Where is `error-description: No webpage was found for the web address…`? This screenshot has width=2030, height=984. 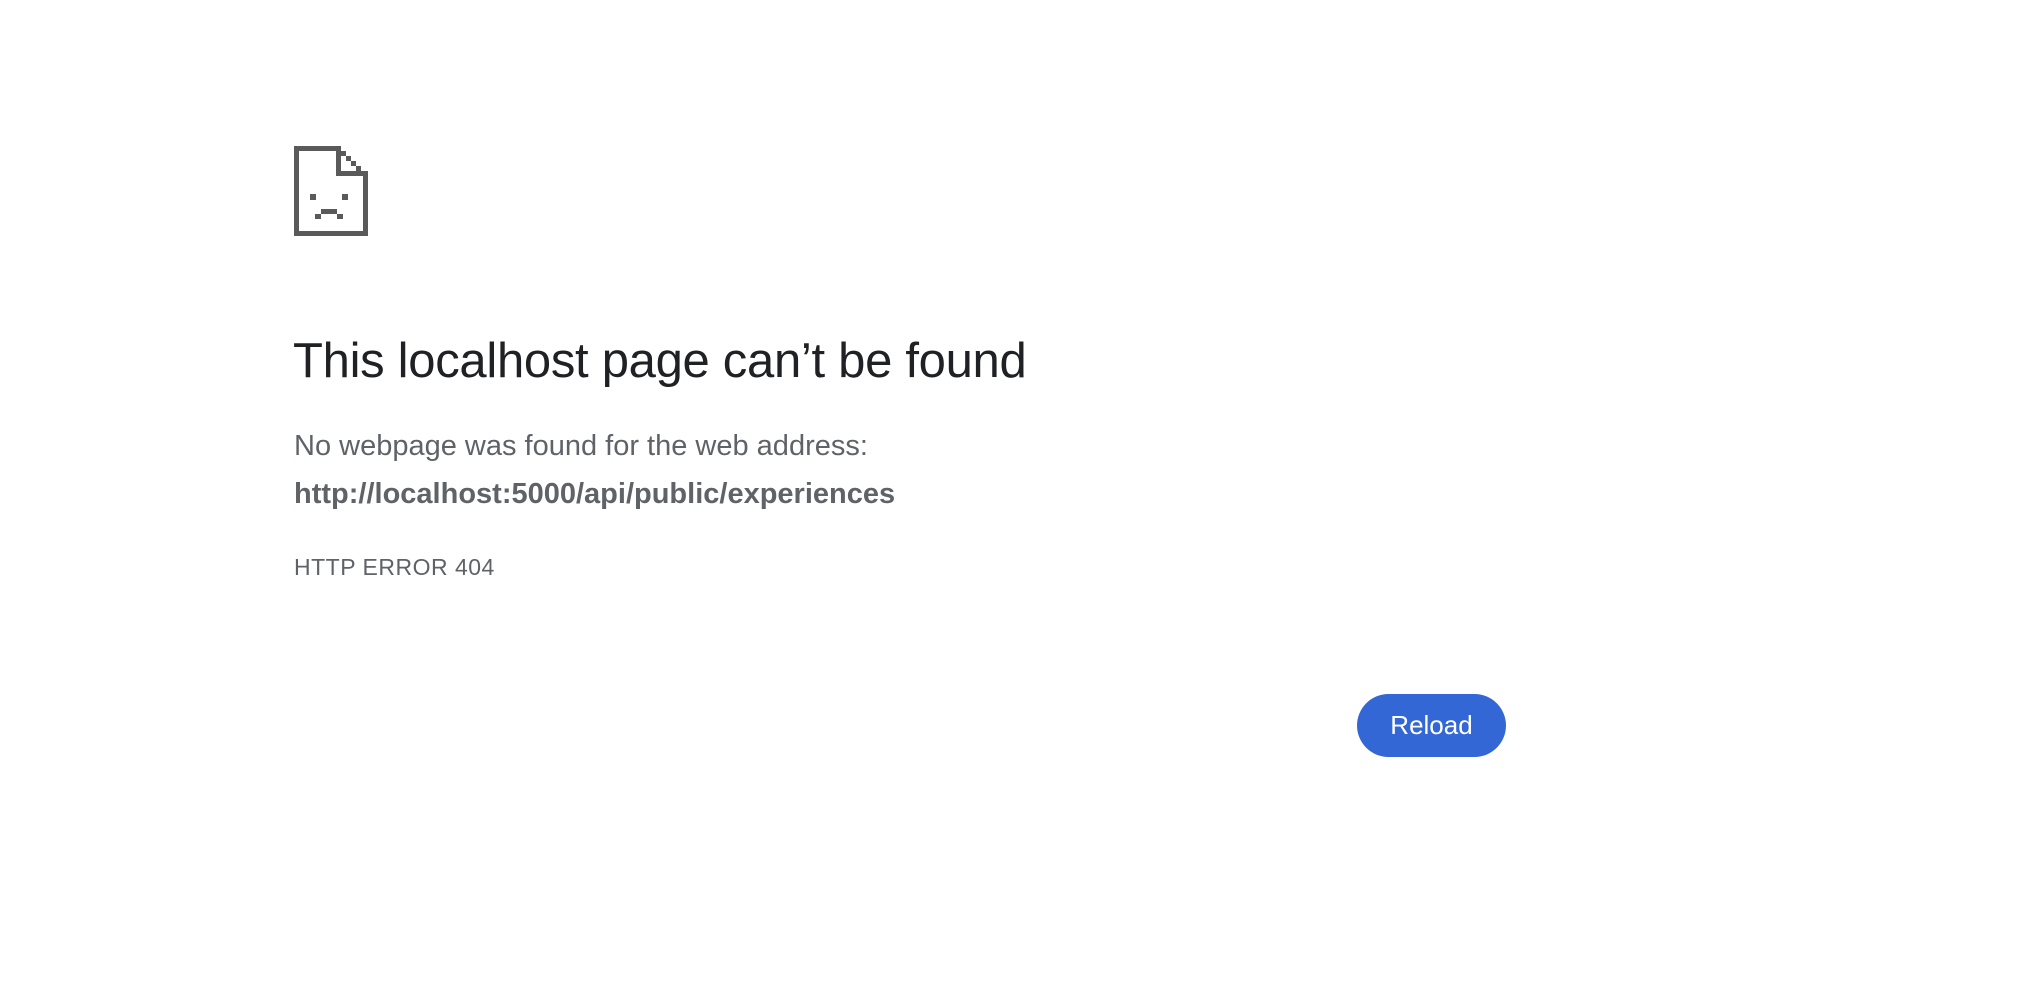
error-description: No webpage was found for the web address… is located at coordinates (581, 446).